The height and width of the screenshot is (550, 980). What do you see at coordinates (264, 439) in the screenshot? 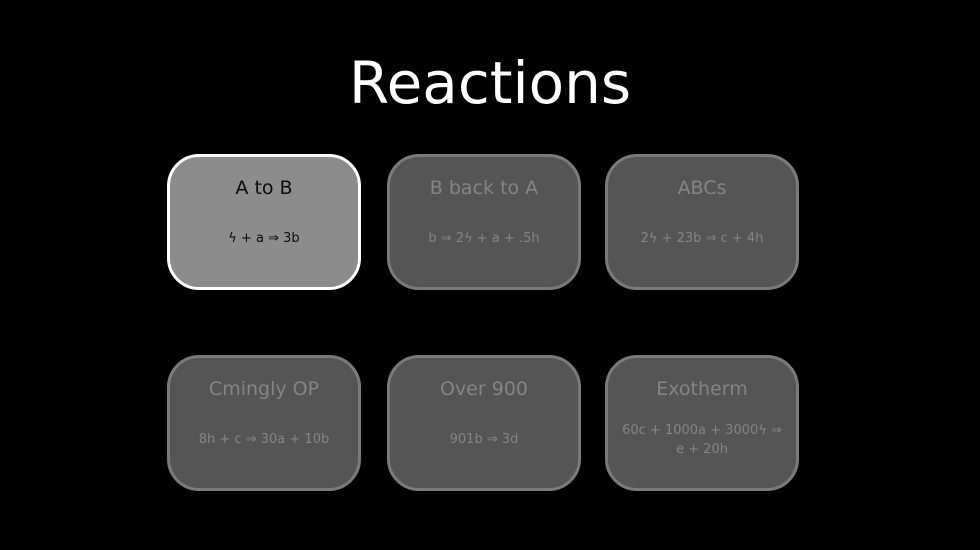
I see `reaction-equation: 8h + c ⇒ 30a + 10b` at bounding box center [264, 439].